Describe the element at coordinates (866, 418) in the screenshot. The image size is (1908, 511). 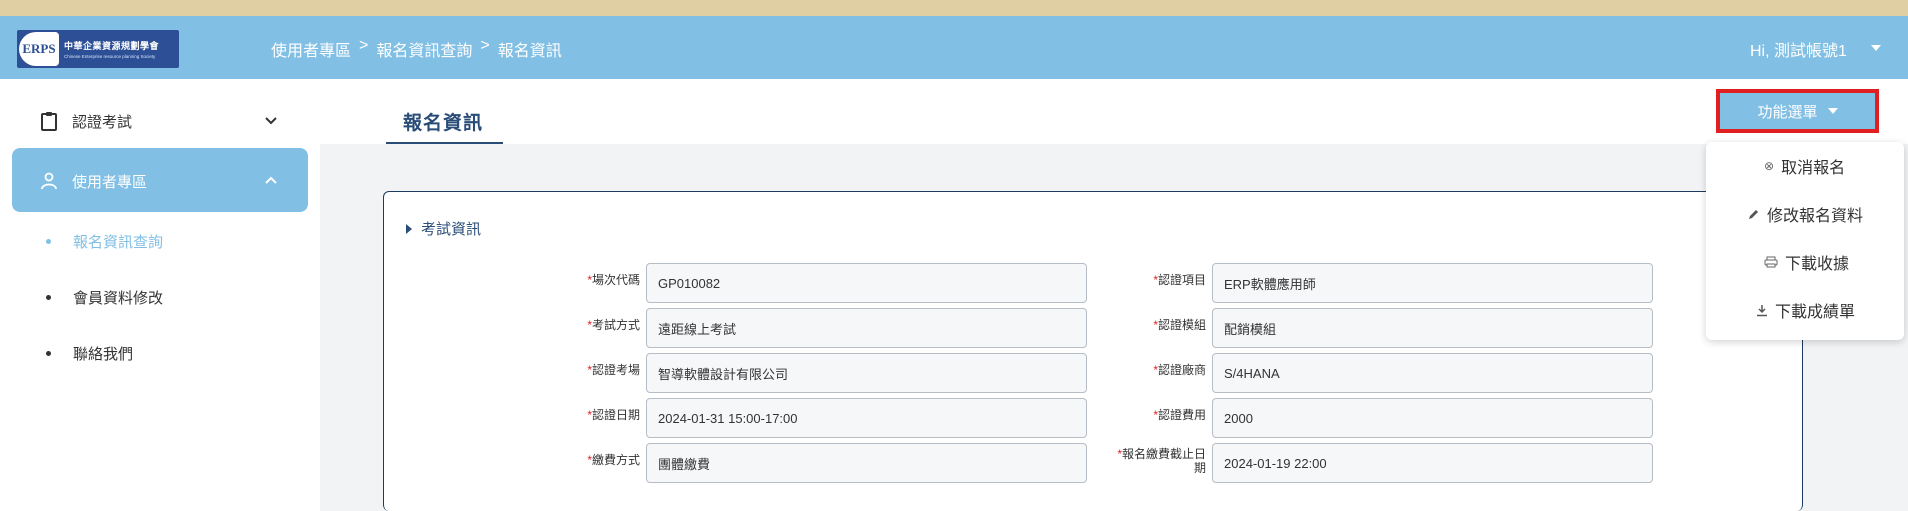
I see `exam-date-field: 2024-01-31 15:00-17:00` at that location.